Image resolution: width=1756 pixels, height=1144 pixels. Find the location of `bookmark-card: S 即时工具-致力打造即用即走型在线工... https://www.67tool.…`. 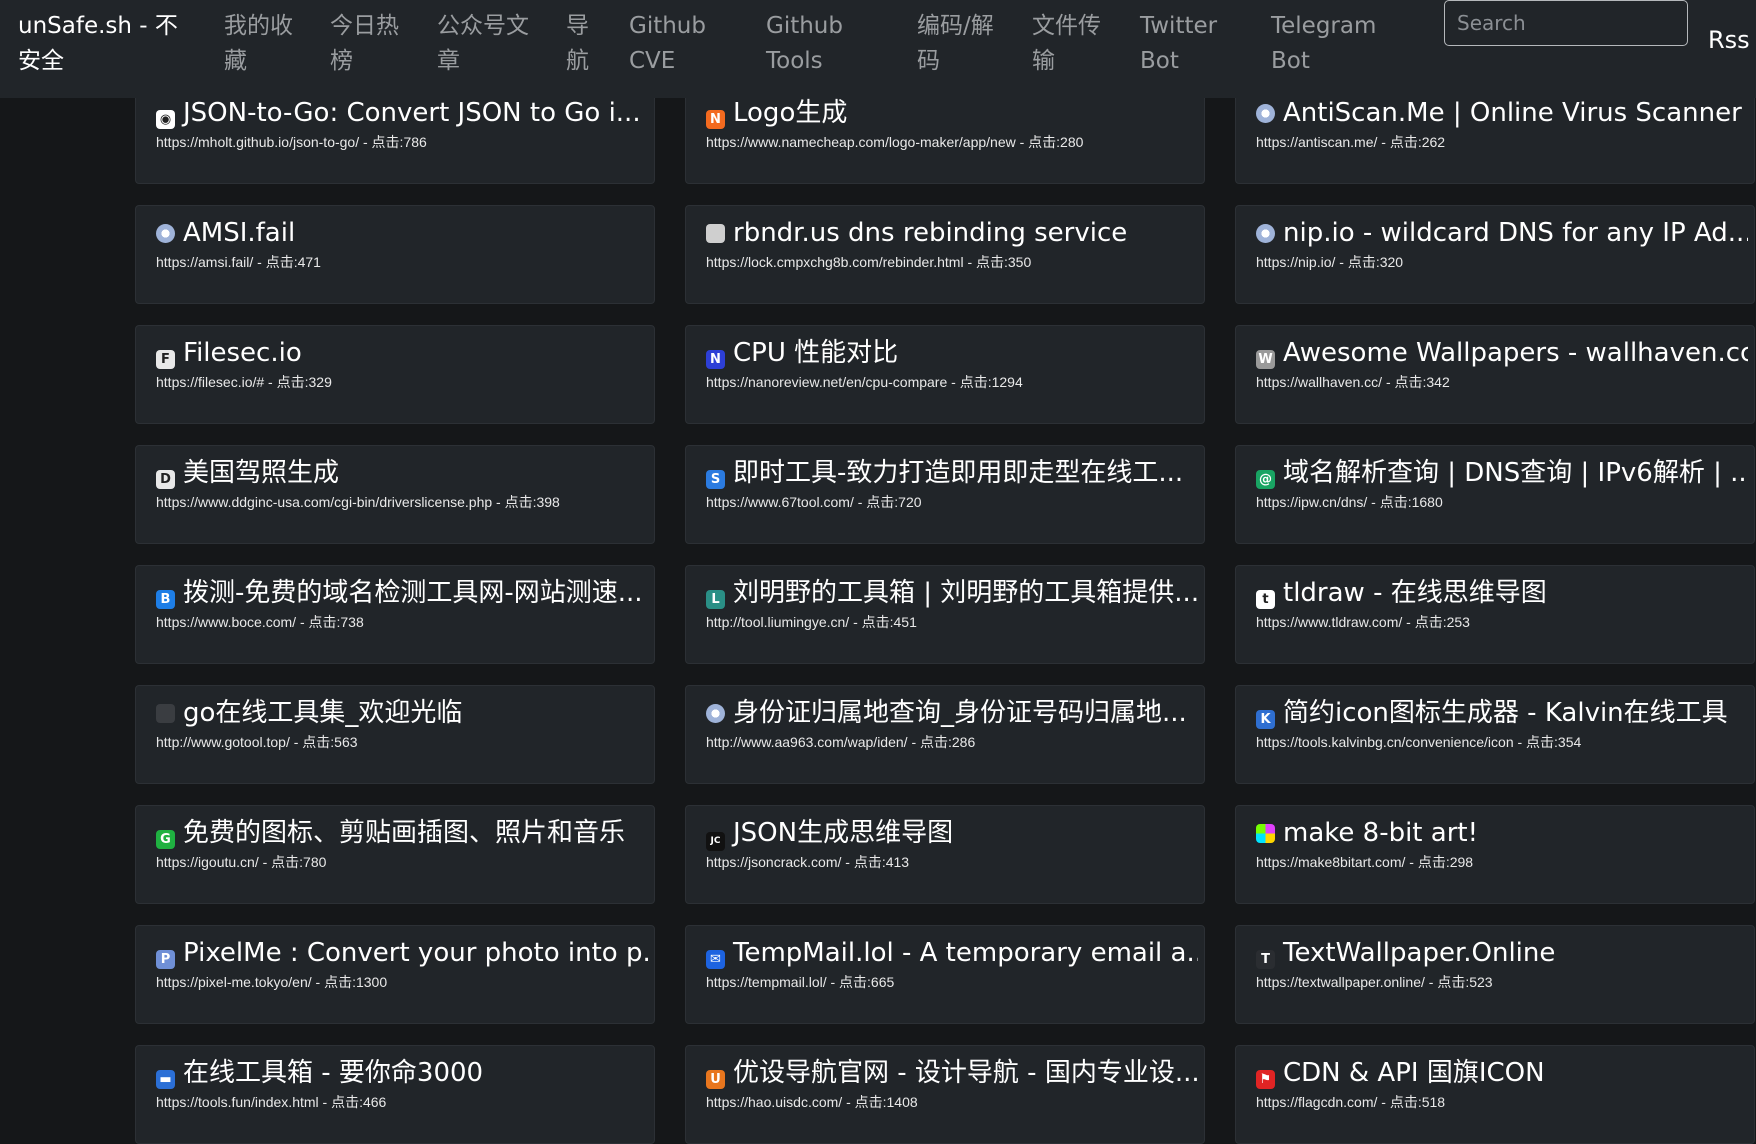

bookmark-card: S 即时工具-致力打造即用即走型在线工... https://www.67tool.… is located at coordinates (945, 494).